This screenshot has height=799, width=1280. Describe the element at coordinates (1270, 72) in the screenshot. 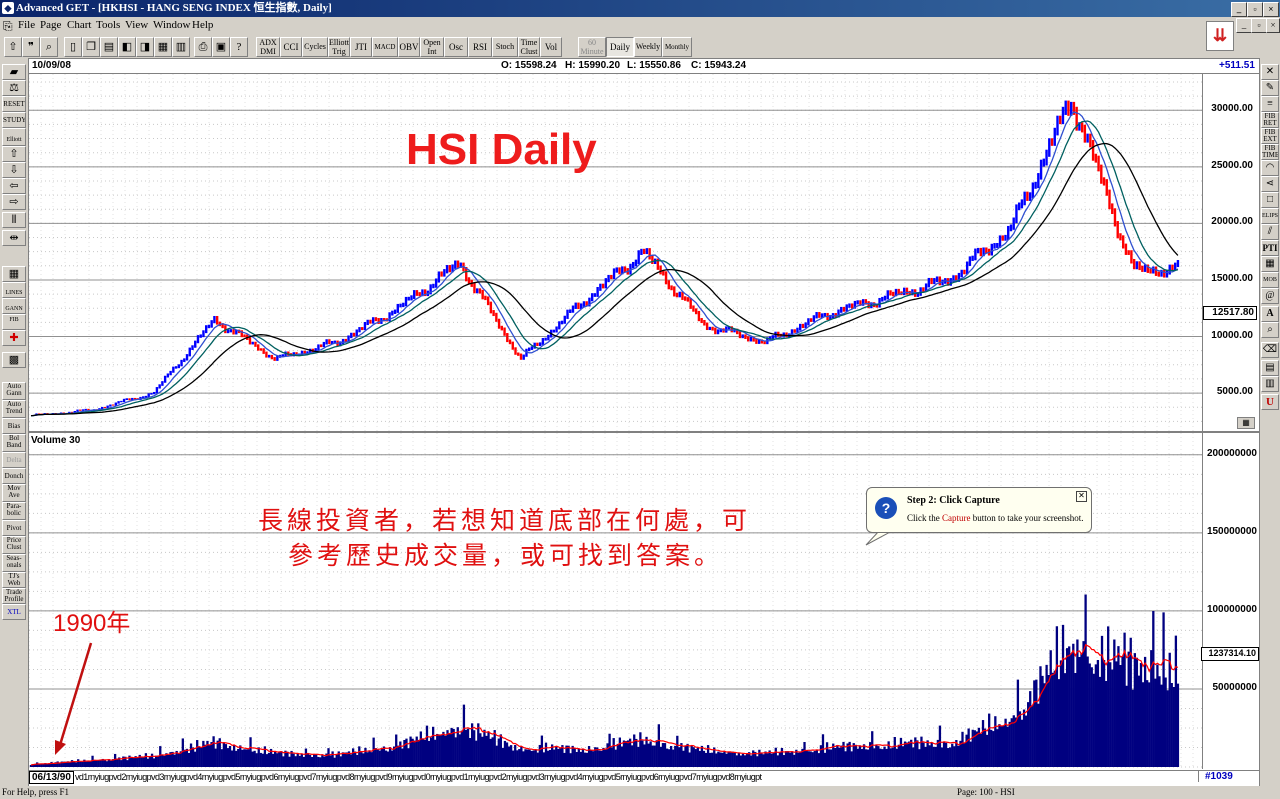

I see `close-icon: ✕` at that location.